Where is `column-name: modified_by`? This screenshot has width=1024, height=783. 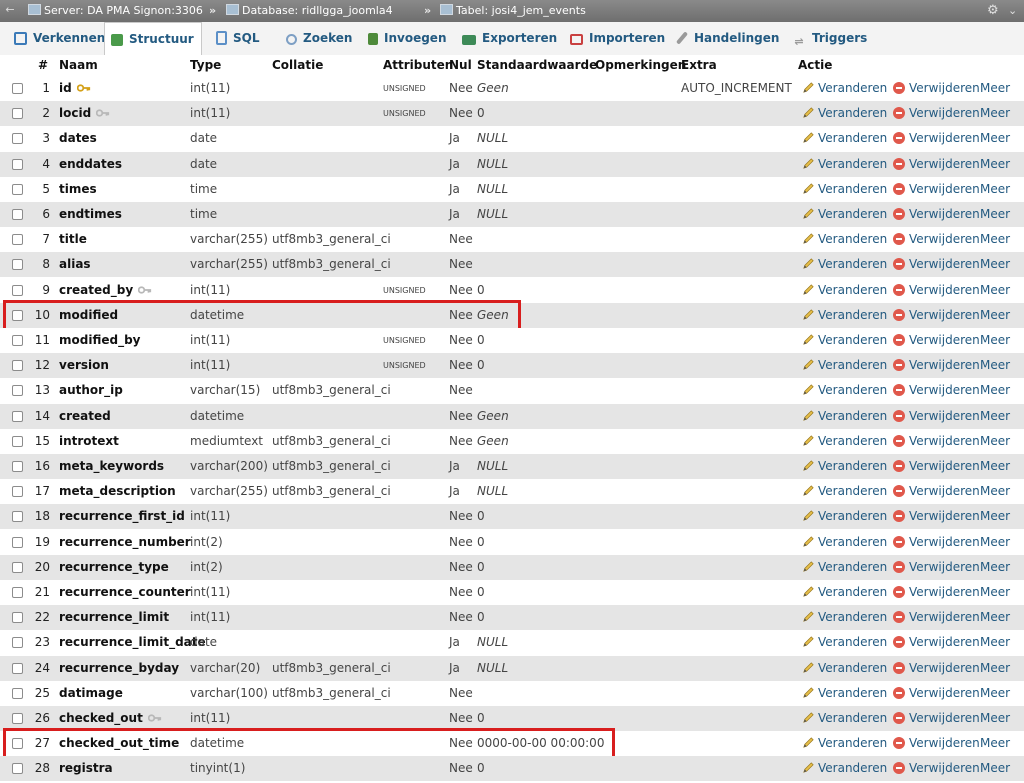 column-name: modified_by is located at coordinates (100, 340).